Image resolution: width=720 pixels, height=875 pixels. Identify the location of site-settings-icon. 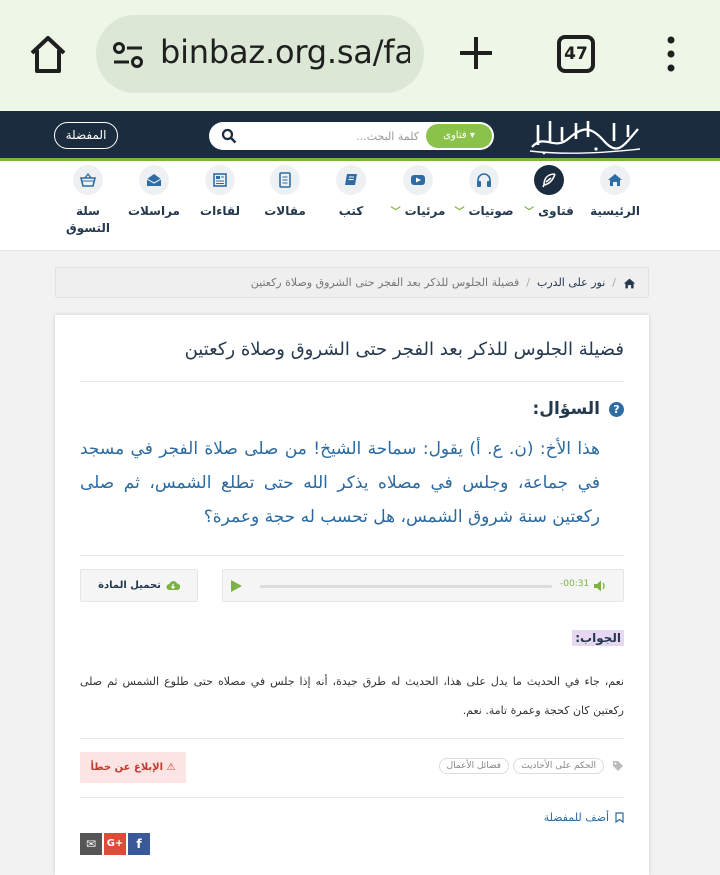
(128, 55).